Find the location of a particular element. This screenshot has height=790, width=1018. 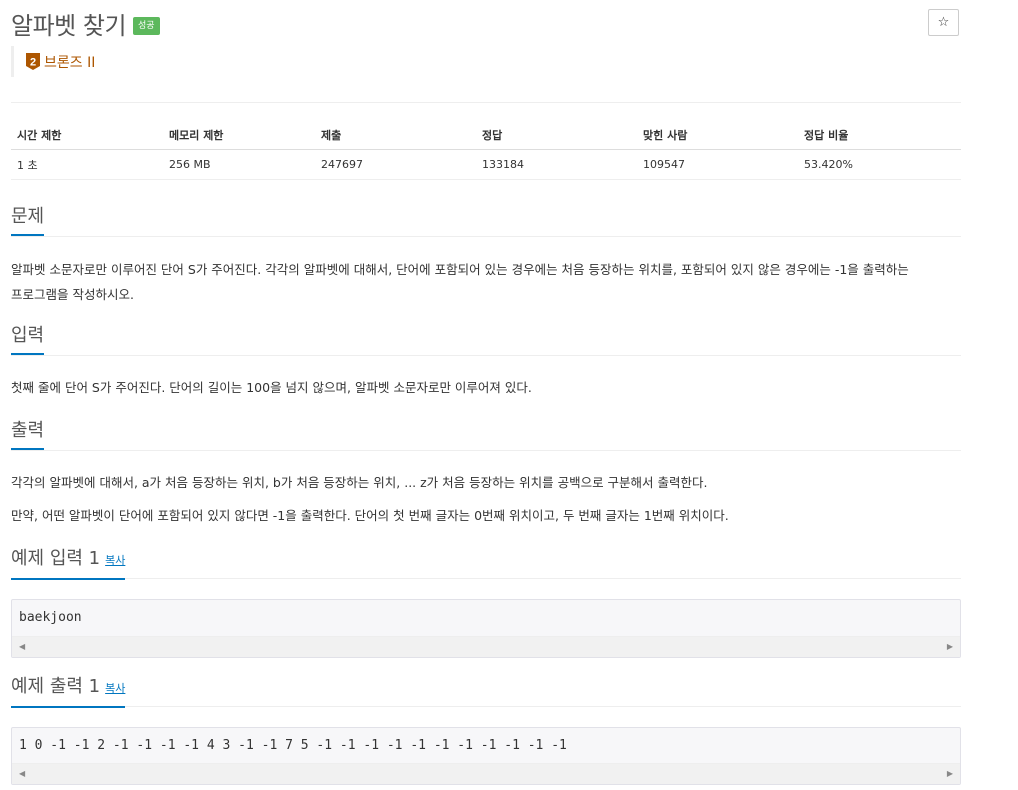

copy-sample-output-link: 복사 is located at coordinates (115, 688).